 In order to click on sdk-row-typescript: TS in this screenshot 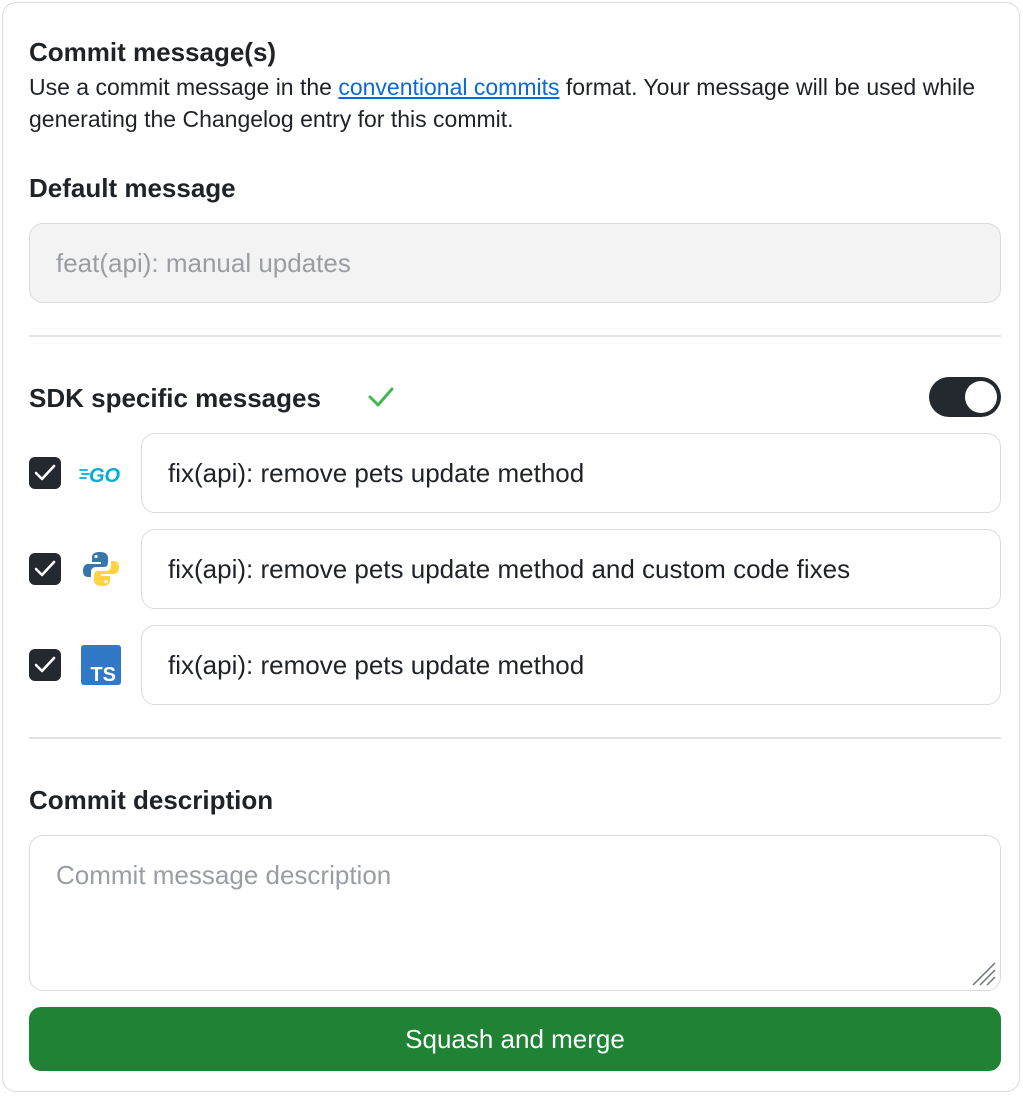, I will do `click(512, 665)`.